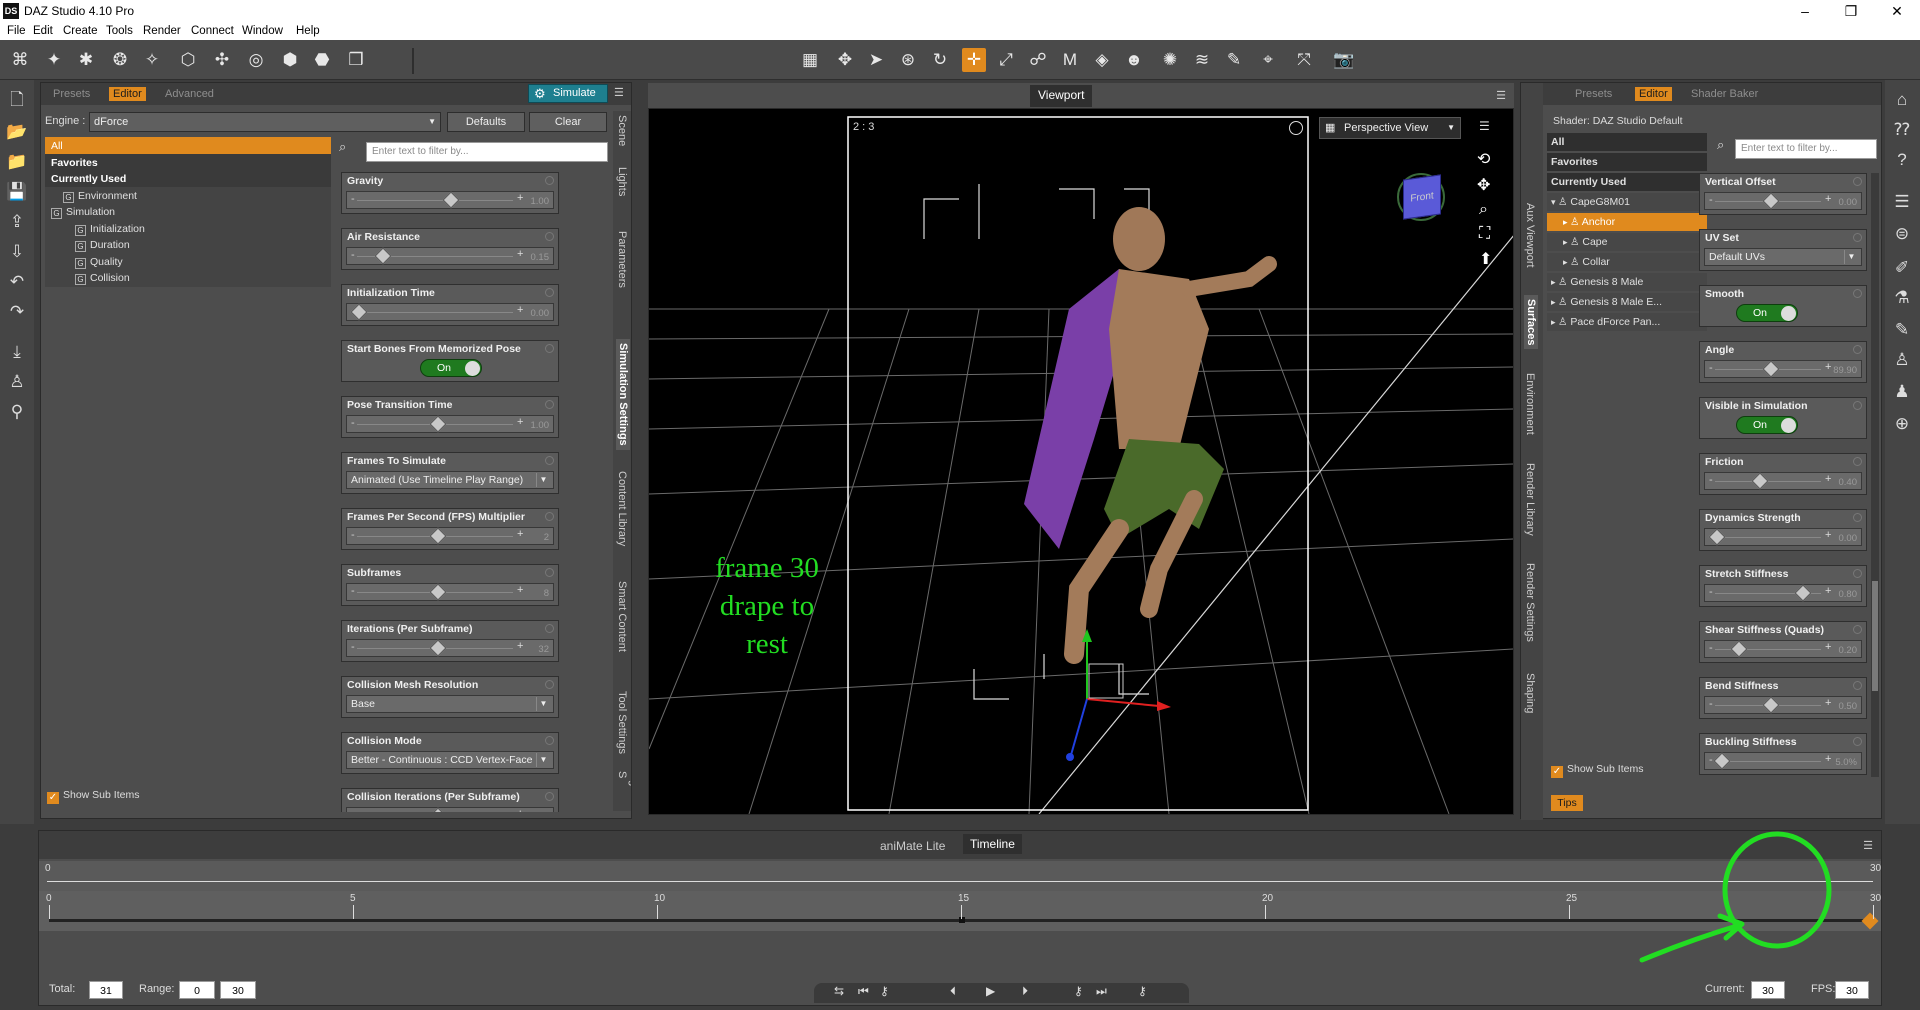 Image resolution: width=1920 pixels, height=1010 pixels. Describe the element at coordinates (1627, 202) in the screenshot. I see `tree-item: ▾ ♙ CapeG8M01` at that location.